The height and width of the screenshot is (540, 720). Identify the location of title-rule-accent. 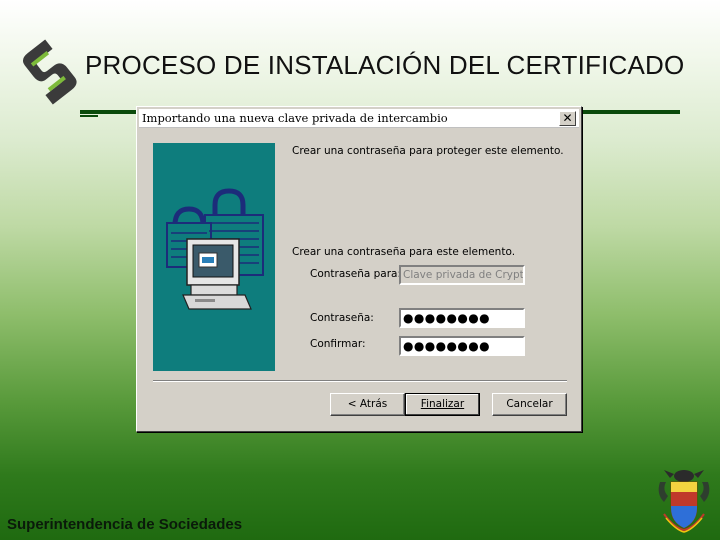
(89, 116).